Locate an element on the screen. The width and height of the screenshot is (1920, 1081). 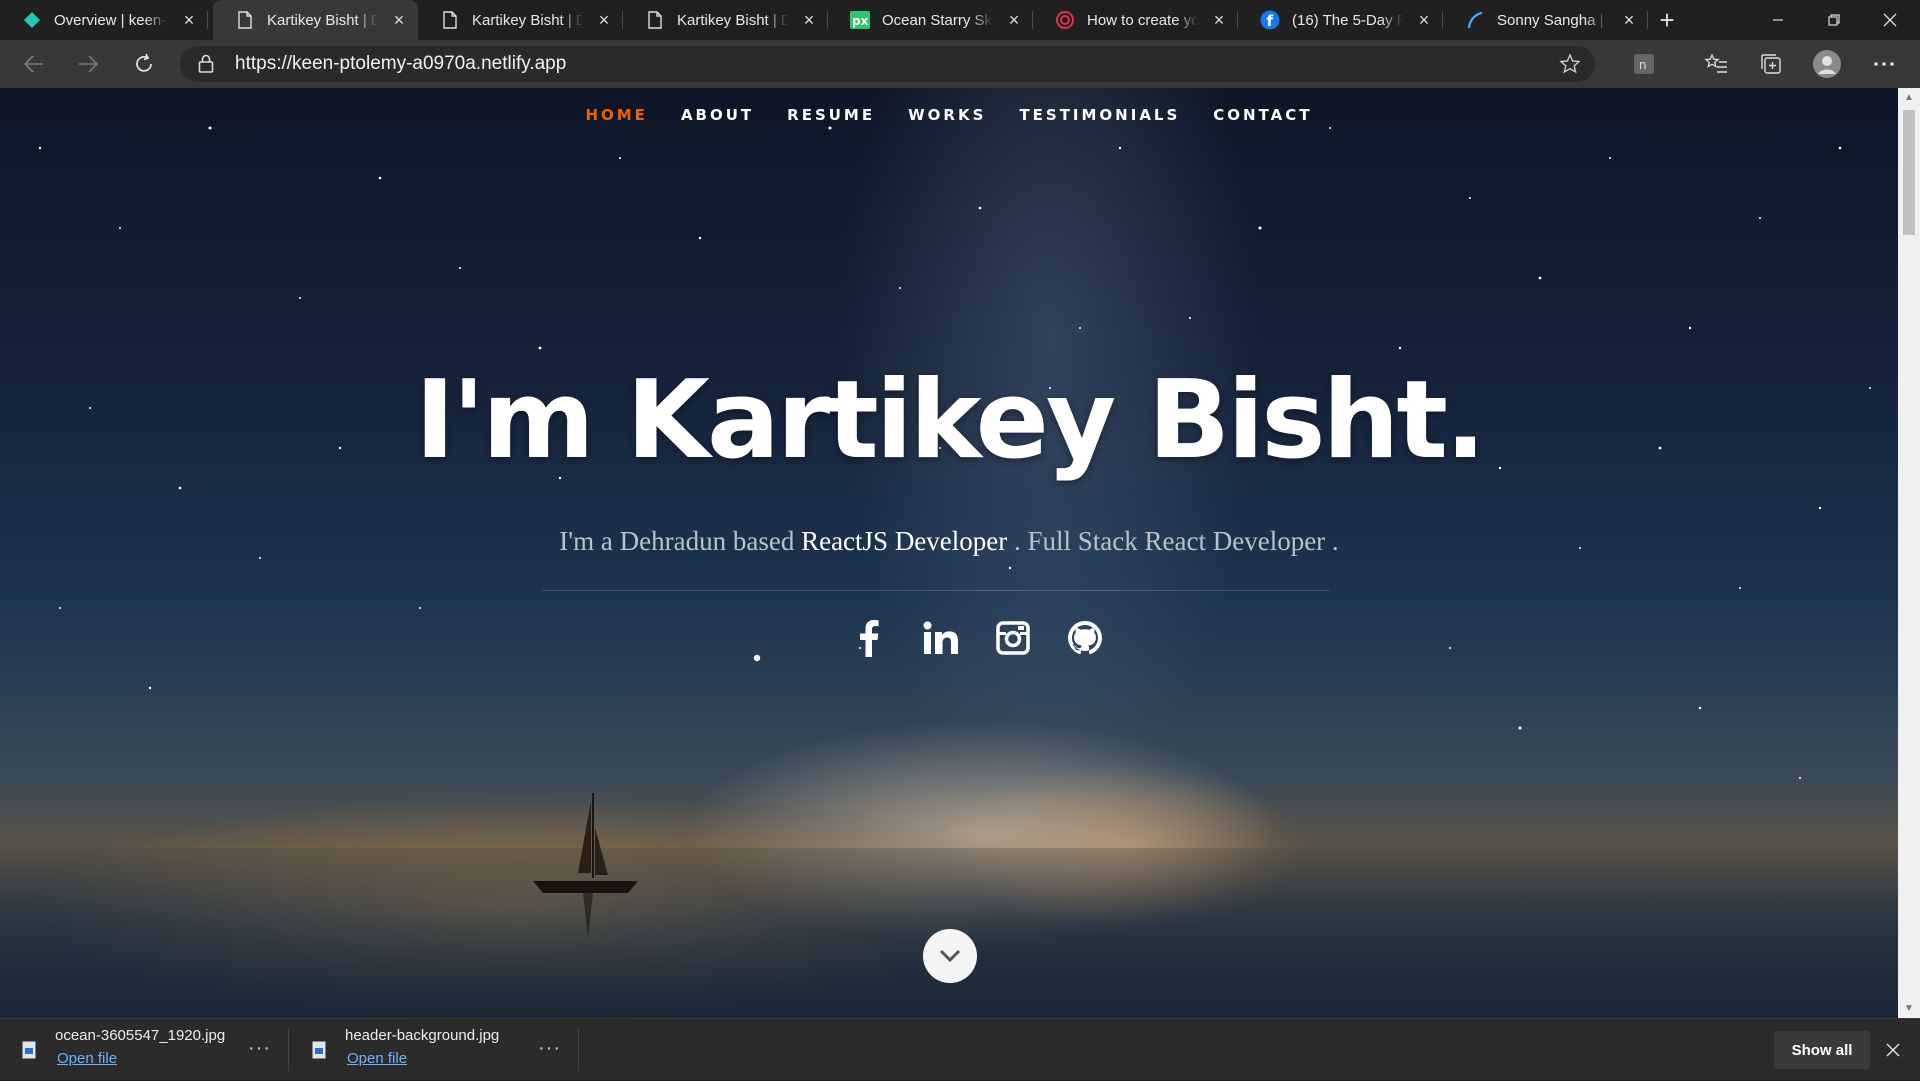
tab-6: f (16) The 5-Day React × is located at coordinates (1340, 20).